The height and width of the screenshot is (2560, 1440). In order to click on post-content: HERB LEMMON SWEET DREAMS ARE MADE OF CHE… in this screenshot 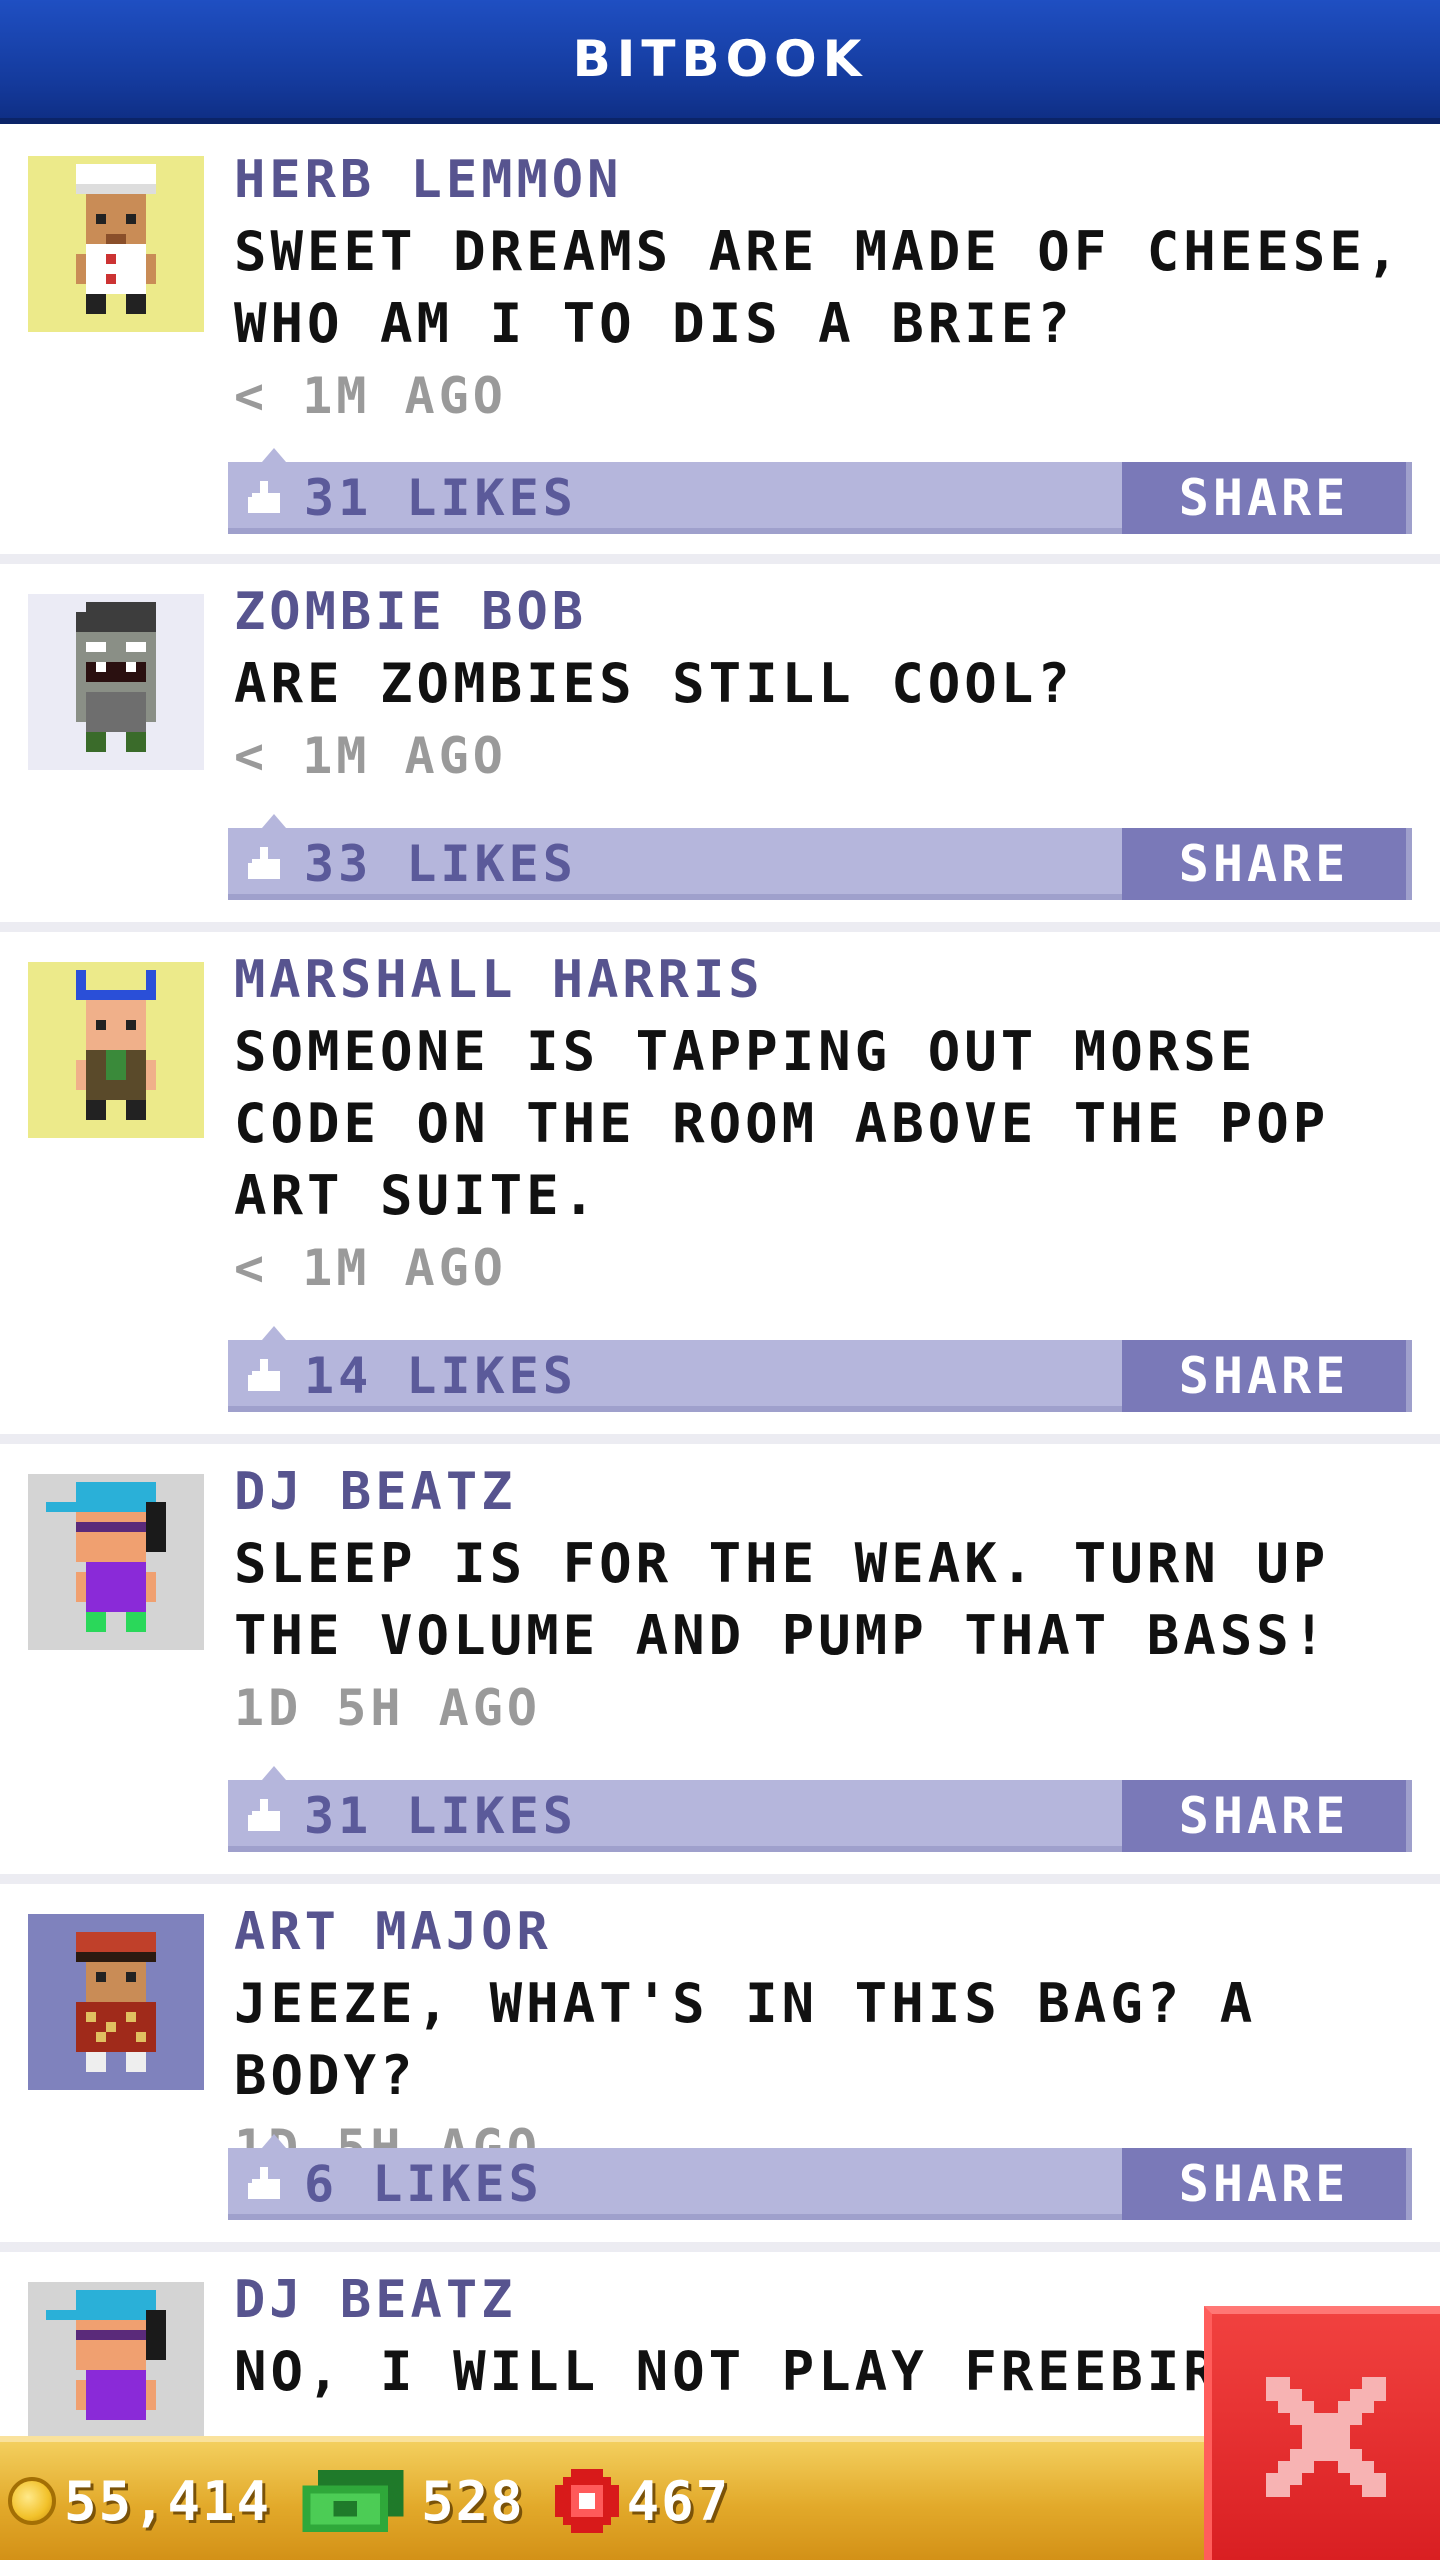, I will do `click(822, 288)`.